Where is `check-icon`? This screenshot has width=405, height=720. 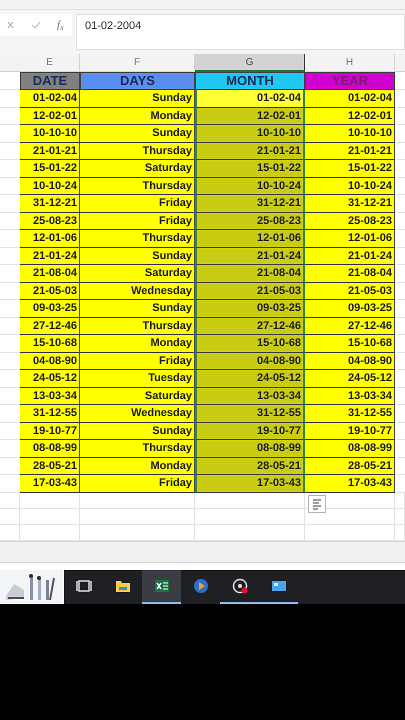 check-icon is located at coordinates (35, 25).